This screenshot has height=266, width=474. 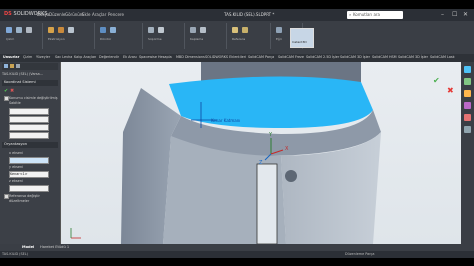 What do you see at coordinates (103, 30) in the screenshot?
I see `cut-icon` at bounding box center [103, 30].